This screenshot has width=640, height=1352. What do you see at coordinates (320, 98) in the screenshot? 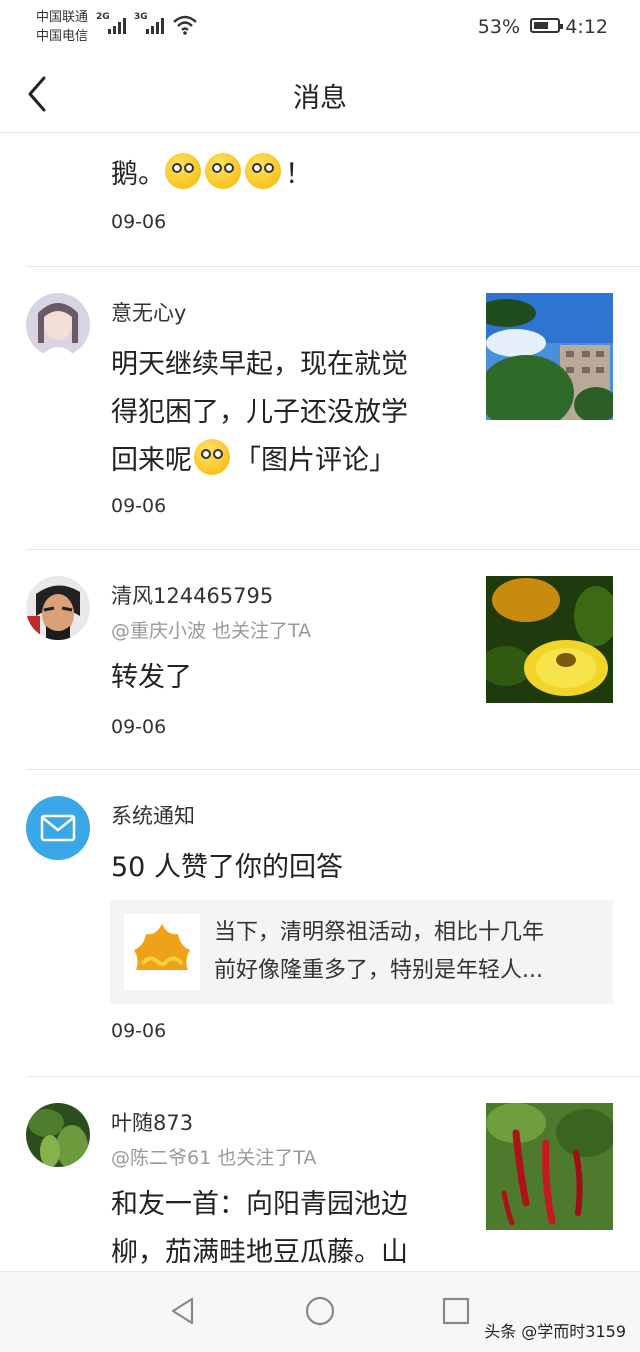
I see `page-title: 消息` at bounding box center [320, 98].